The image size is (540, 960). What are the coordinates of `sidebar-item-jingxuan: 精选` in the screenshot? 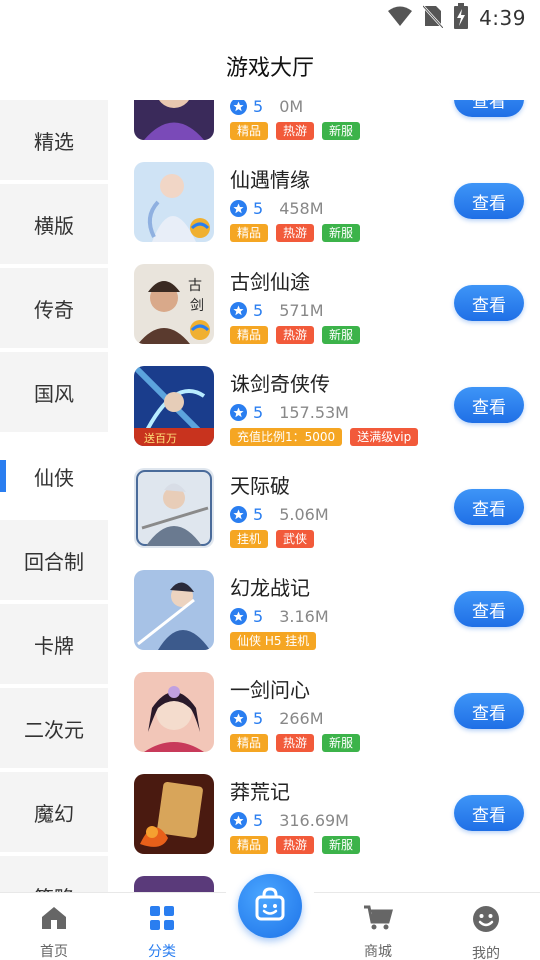 It's located at (54, 140).